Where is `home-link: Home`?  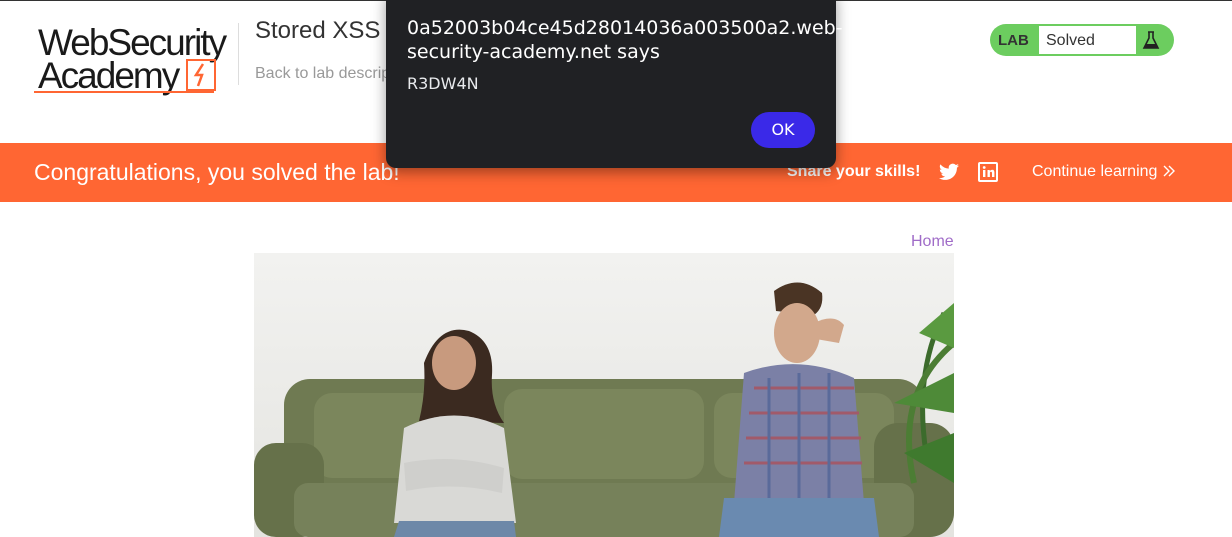
home-link: Home is located at coordinates (932, 242).